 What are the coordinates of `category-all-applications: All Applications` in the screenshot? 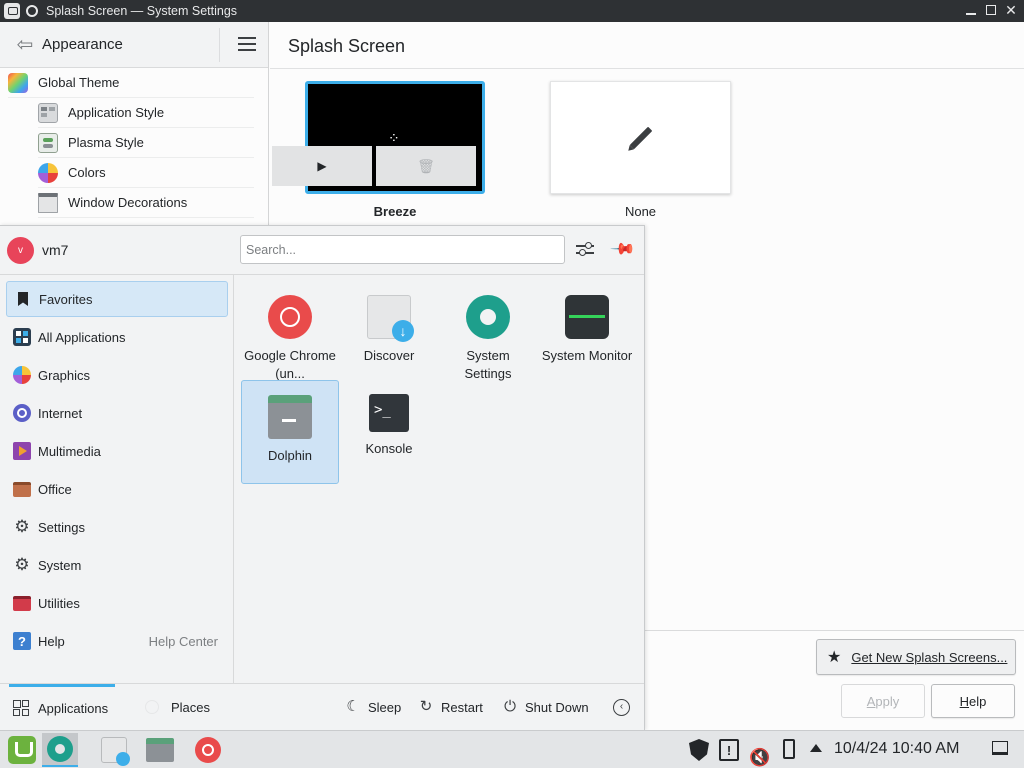 It's located at (117, 337).